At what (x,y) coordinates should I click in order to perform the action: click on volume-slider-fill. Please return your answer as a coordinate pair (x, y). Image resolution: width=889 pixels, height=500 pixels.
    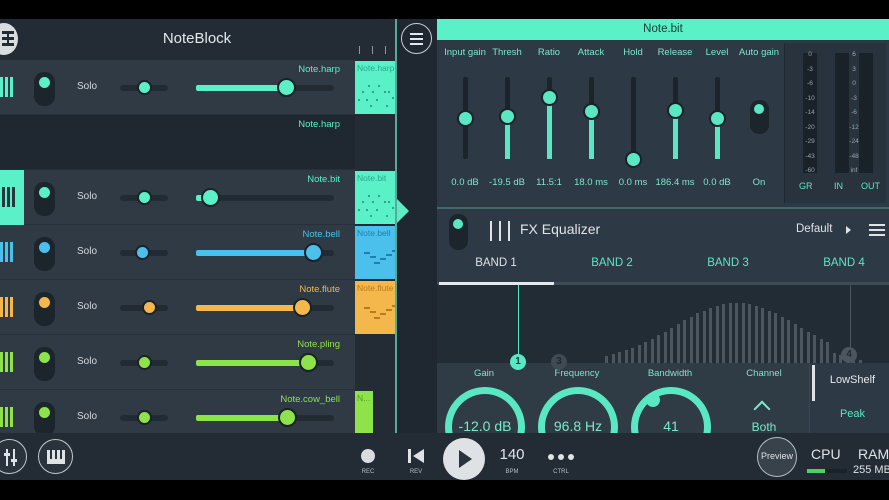
    Looking at the image, I should click on (252, 363).